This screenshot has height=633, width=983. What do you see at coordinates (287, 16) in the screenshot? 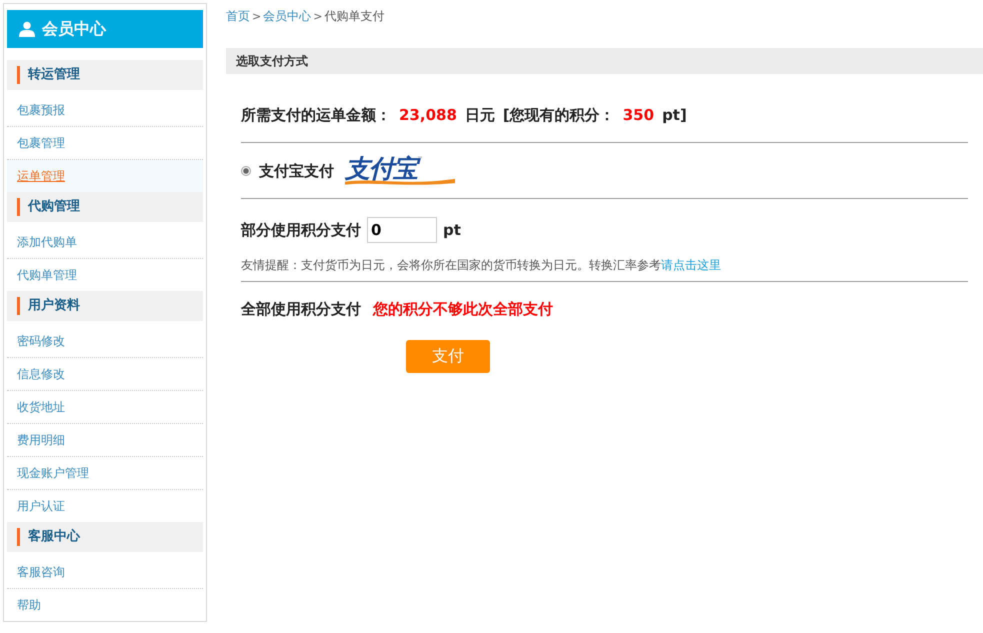
I see `breadcrumb-link: 会员中心` at bounding box center [287, 16].